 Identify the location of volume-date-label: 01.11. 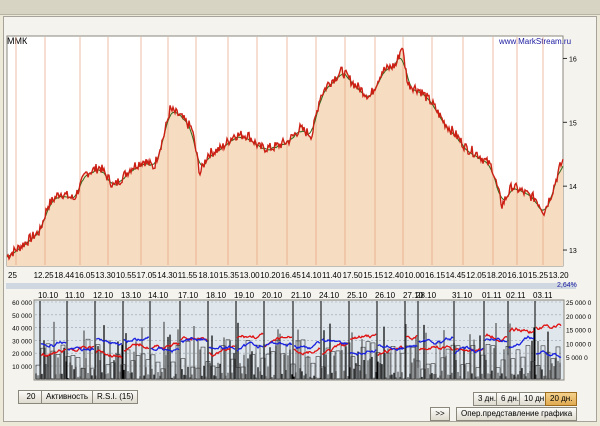
(492, 295).